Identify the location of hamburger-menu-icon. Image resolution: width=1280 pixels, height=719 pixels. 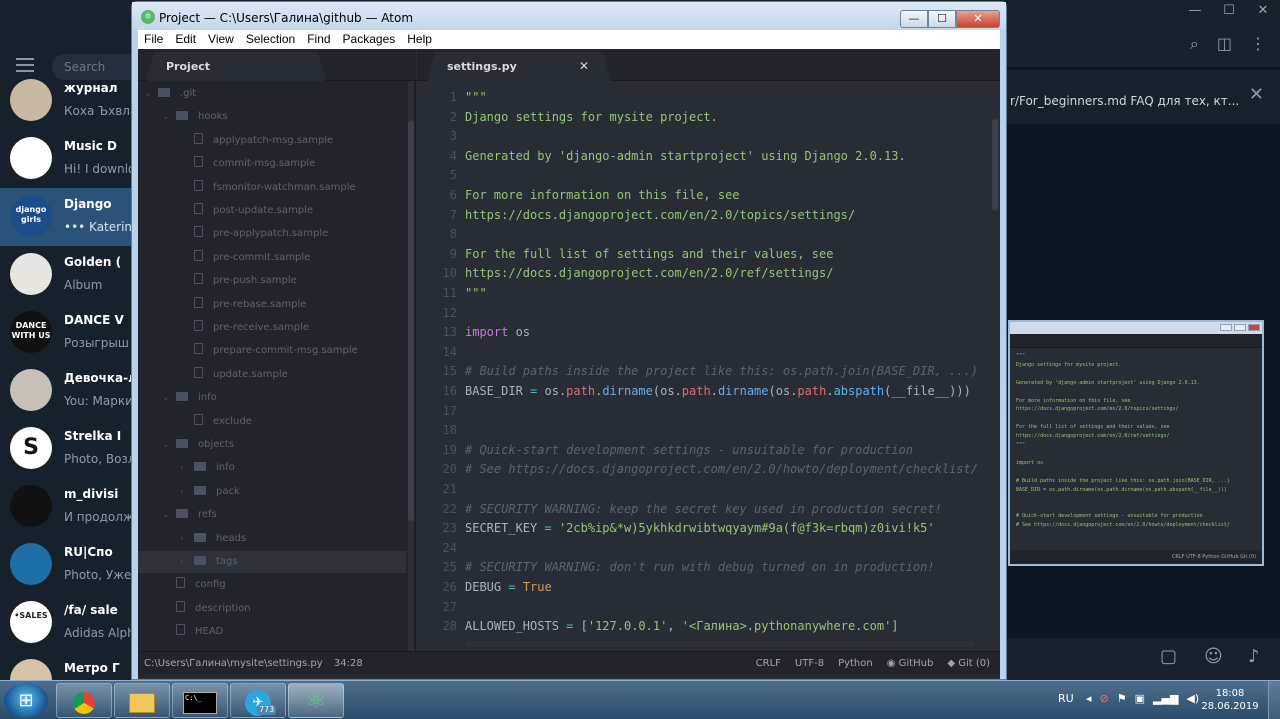
(25, 65).